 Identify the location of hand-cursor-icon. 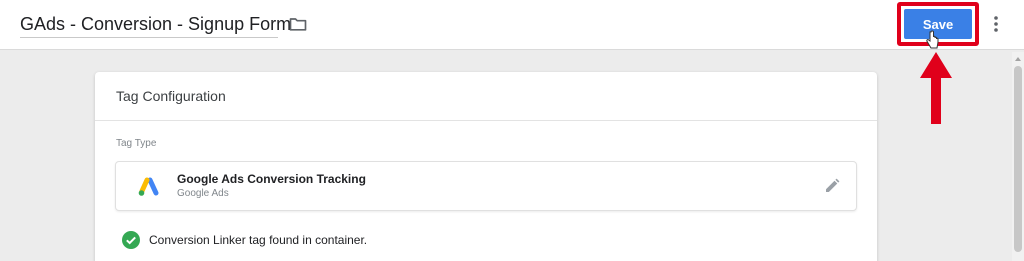
(932, 39).